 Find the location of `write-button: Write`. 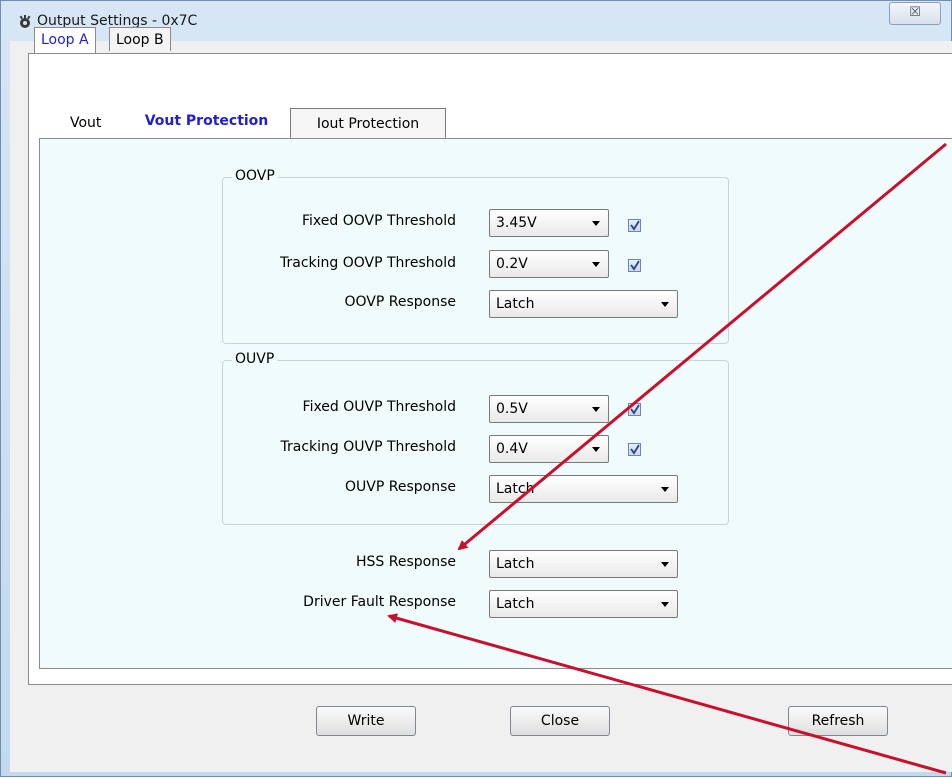

write-button: Write is located at coordinates (366, 721).